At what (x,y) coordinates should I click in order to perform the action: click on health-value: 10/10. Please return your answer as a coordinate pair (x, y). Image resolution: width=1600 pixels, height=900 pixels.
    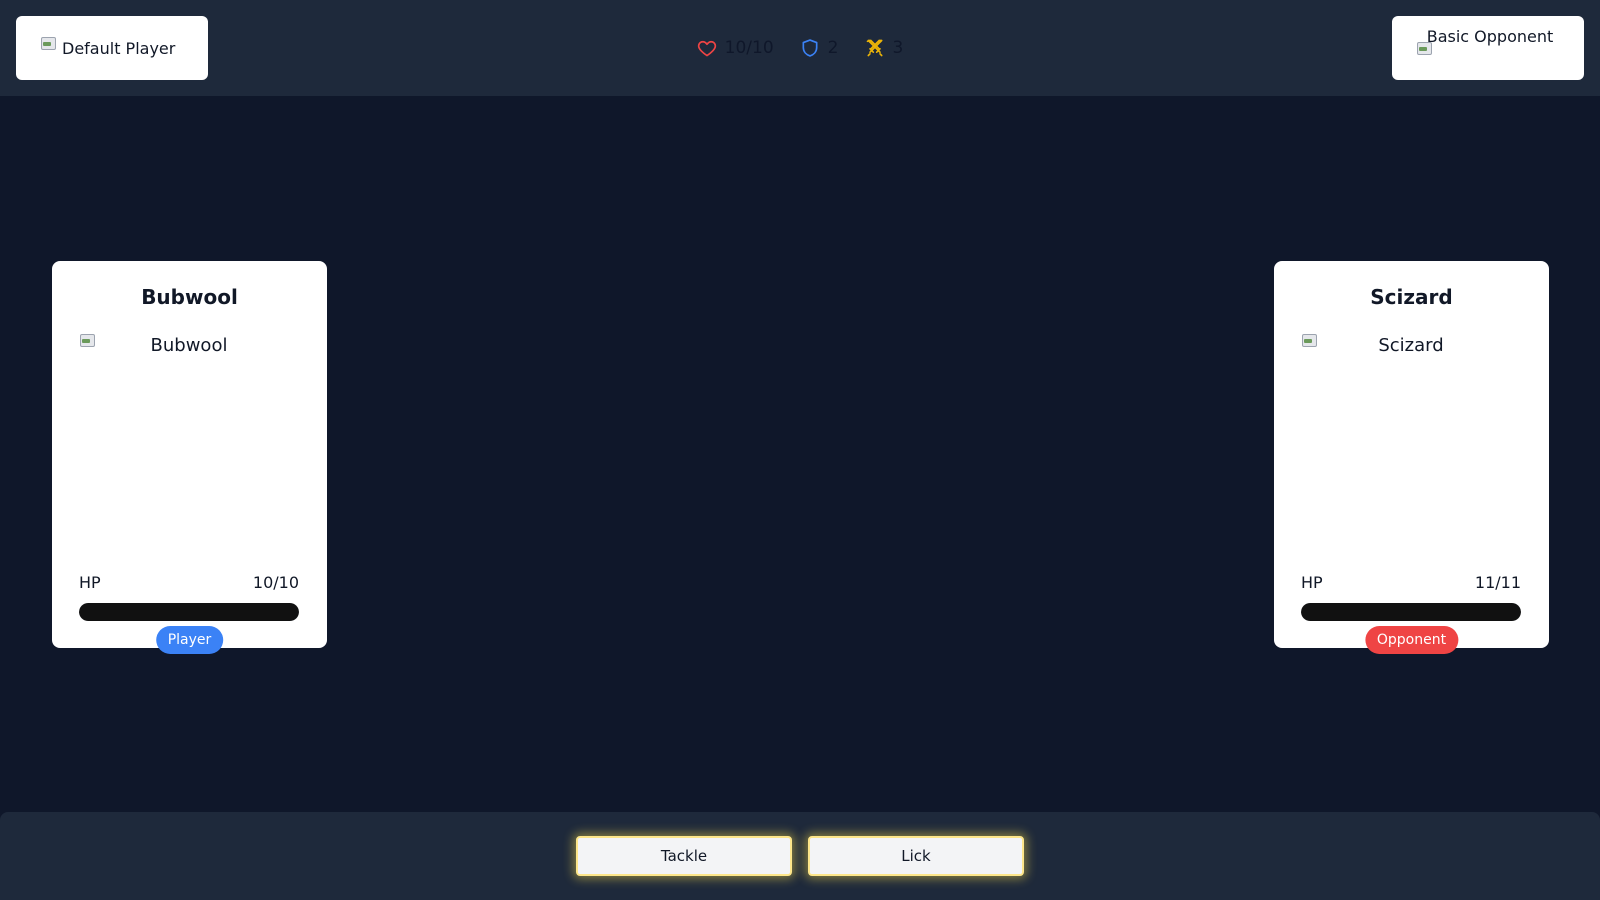
    Looking at the image, I should click on (749, 48).